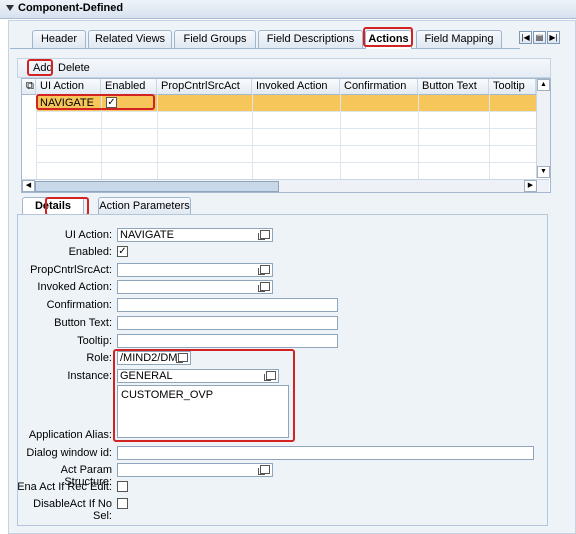 The width and height of the screenshot is (576, 534). I want to click on table-toolbar: Add Delete, so click(284, 68).